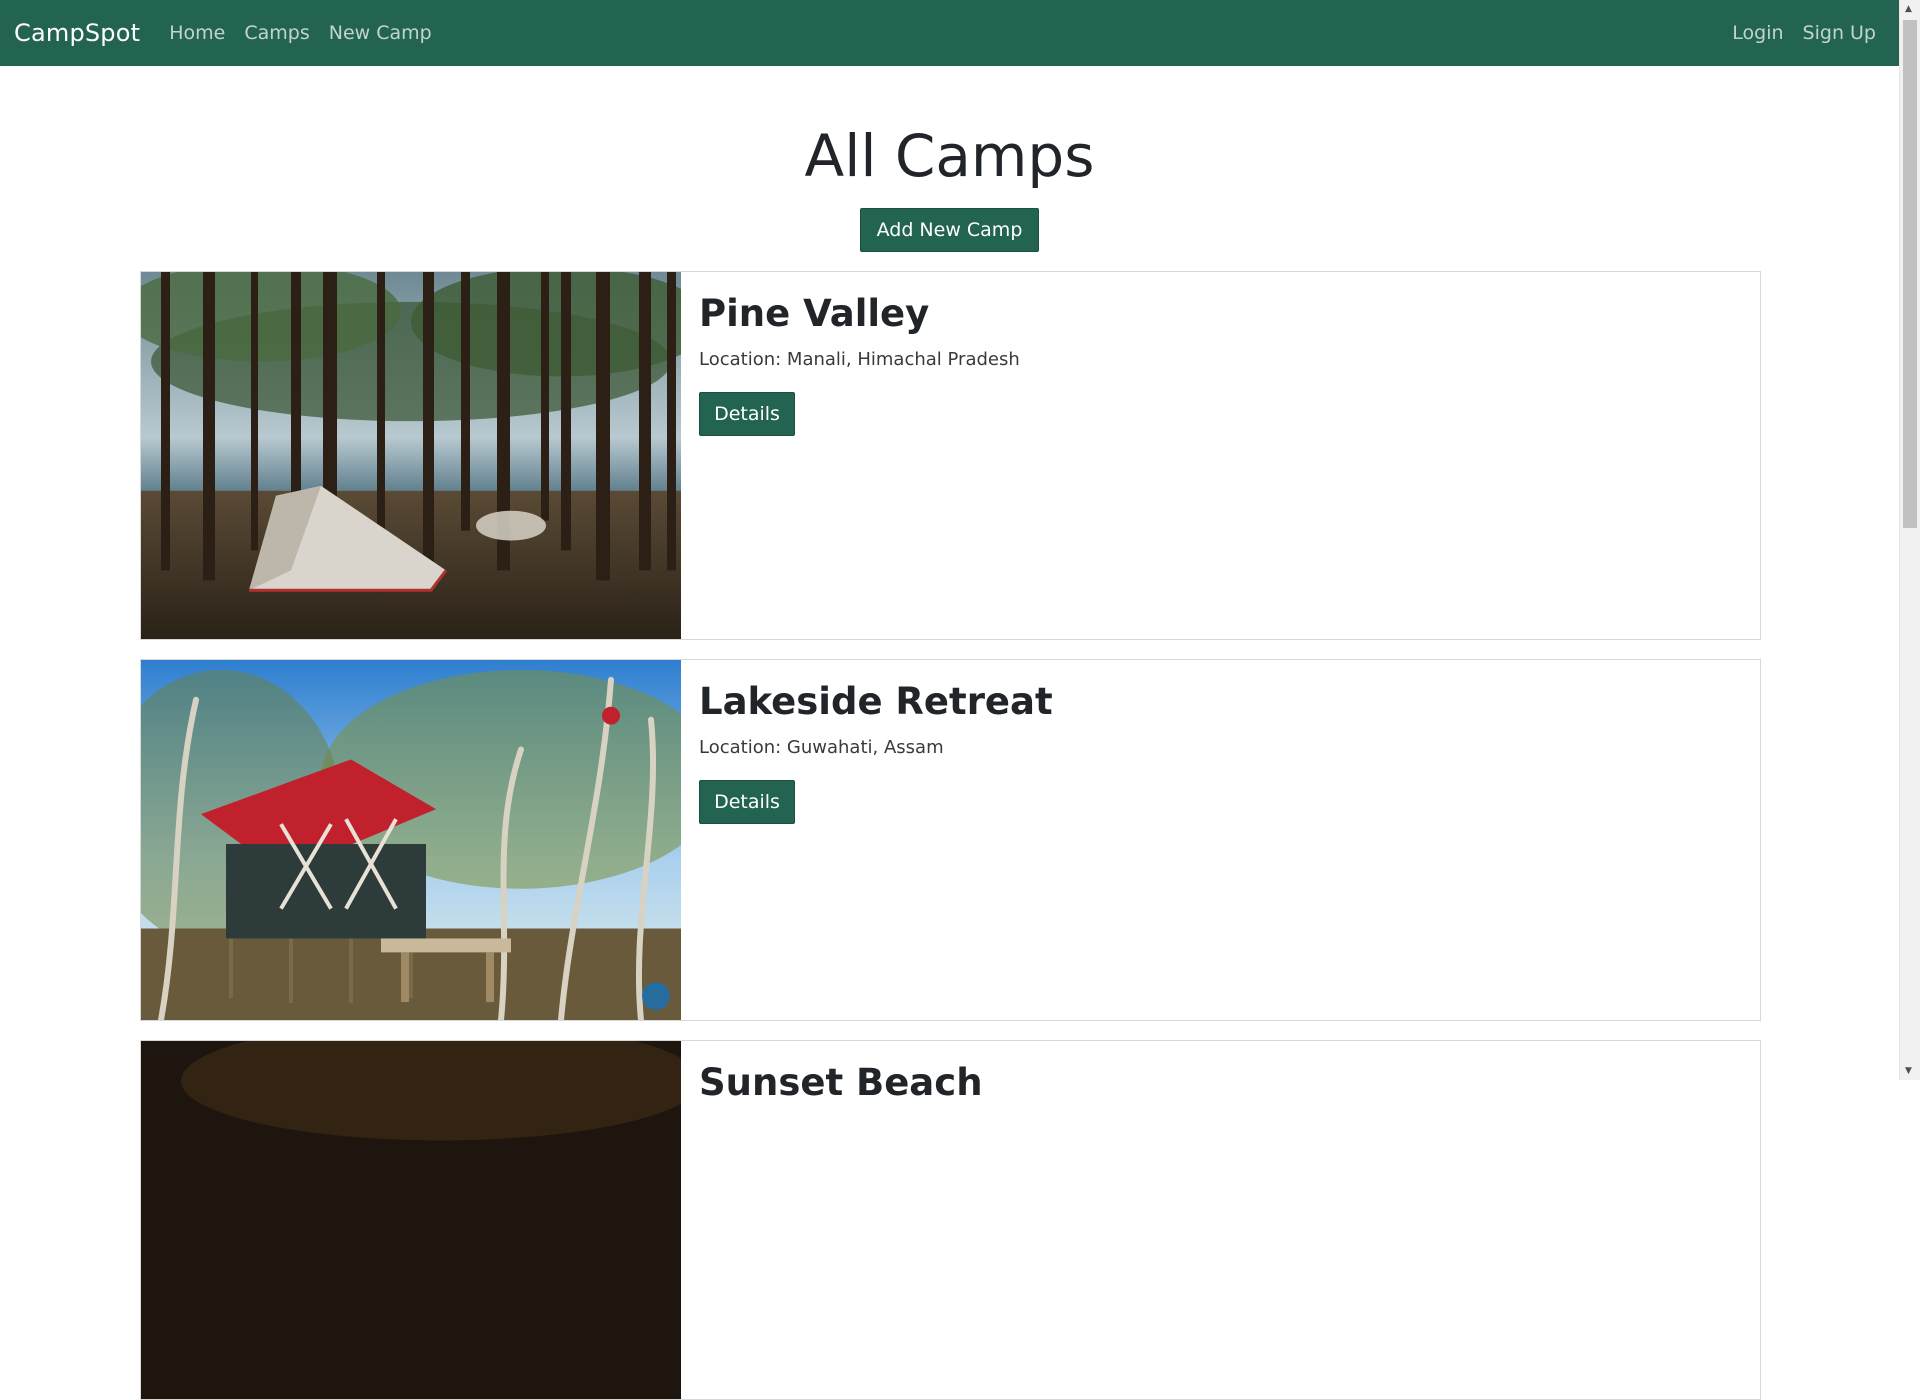 The image size is (1920, 1400). What do you see at coordinates (1909, 540) in the screenshot?
I see `scrollbar: ▲ ▼` at bounding box center [1909, 540].